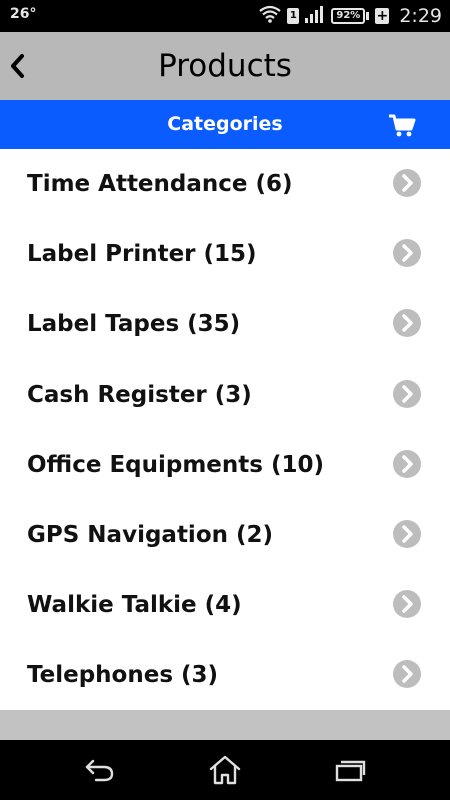 The height and width of the screenshot is (800, 450). I want to click on nav-home-button, so click(225, 770).